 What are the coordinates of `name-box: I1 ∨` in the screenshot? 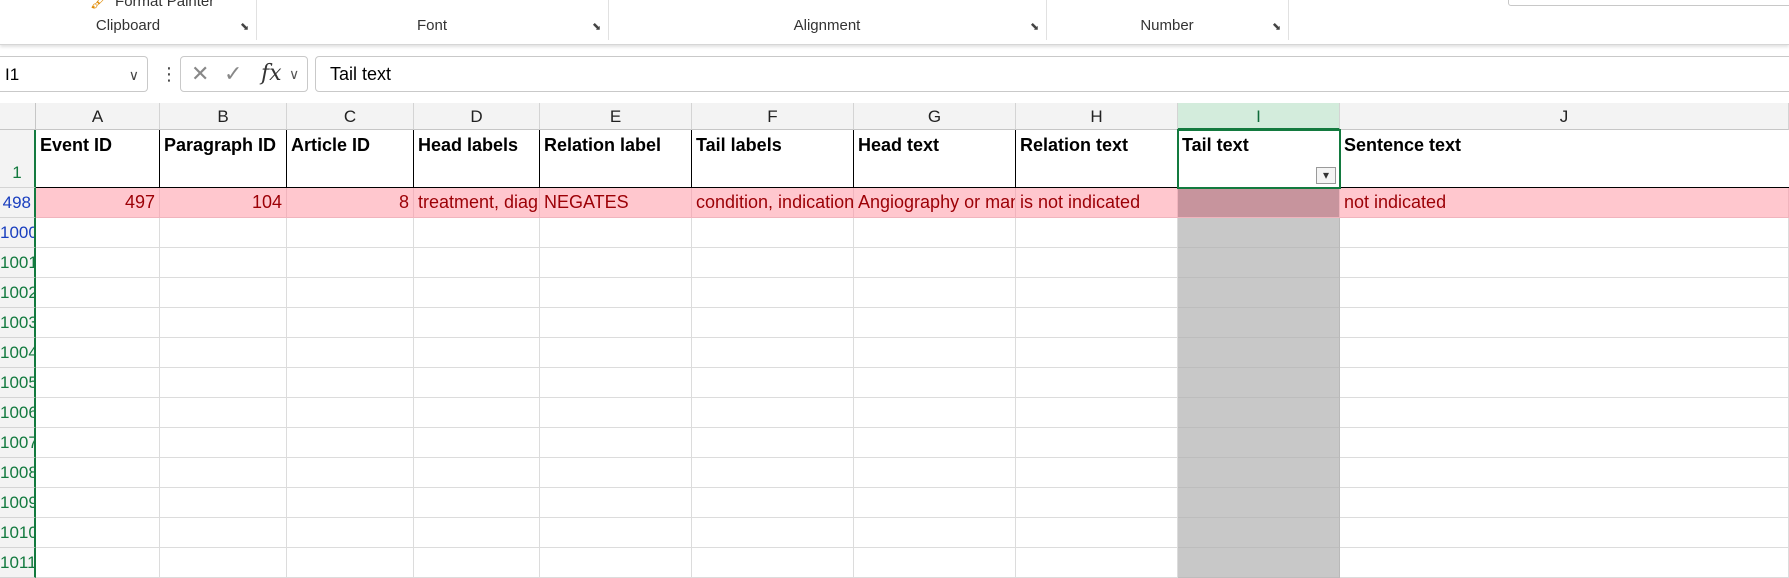 It's located at (74, 74).